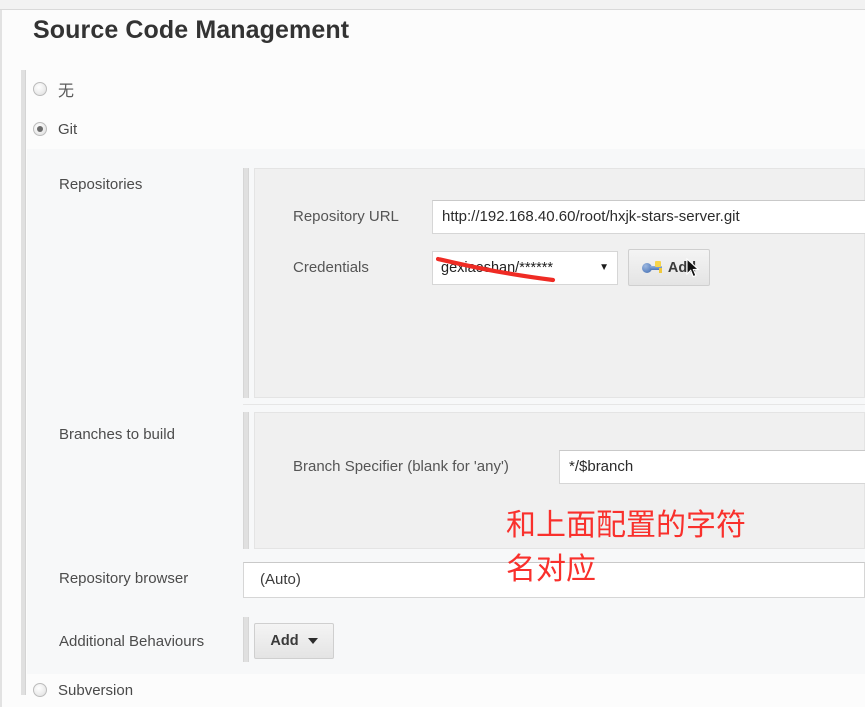 Image resolution: width=865 pixels, height=707 pixels. What do you see at coordinates (497, 268) in the screenshot?
I see `credentials-select-value: gexiaoshan/******` at bounding box center [497, 268].